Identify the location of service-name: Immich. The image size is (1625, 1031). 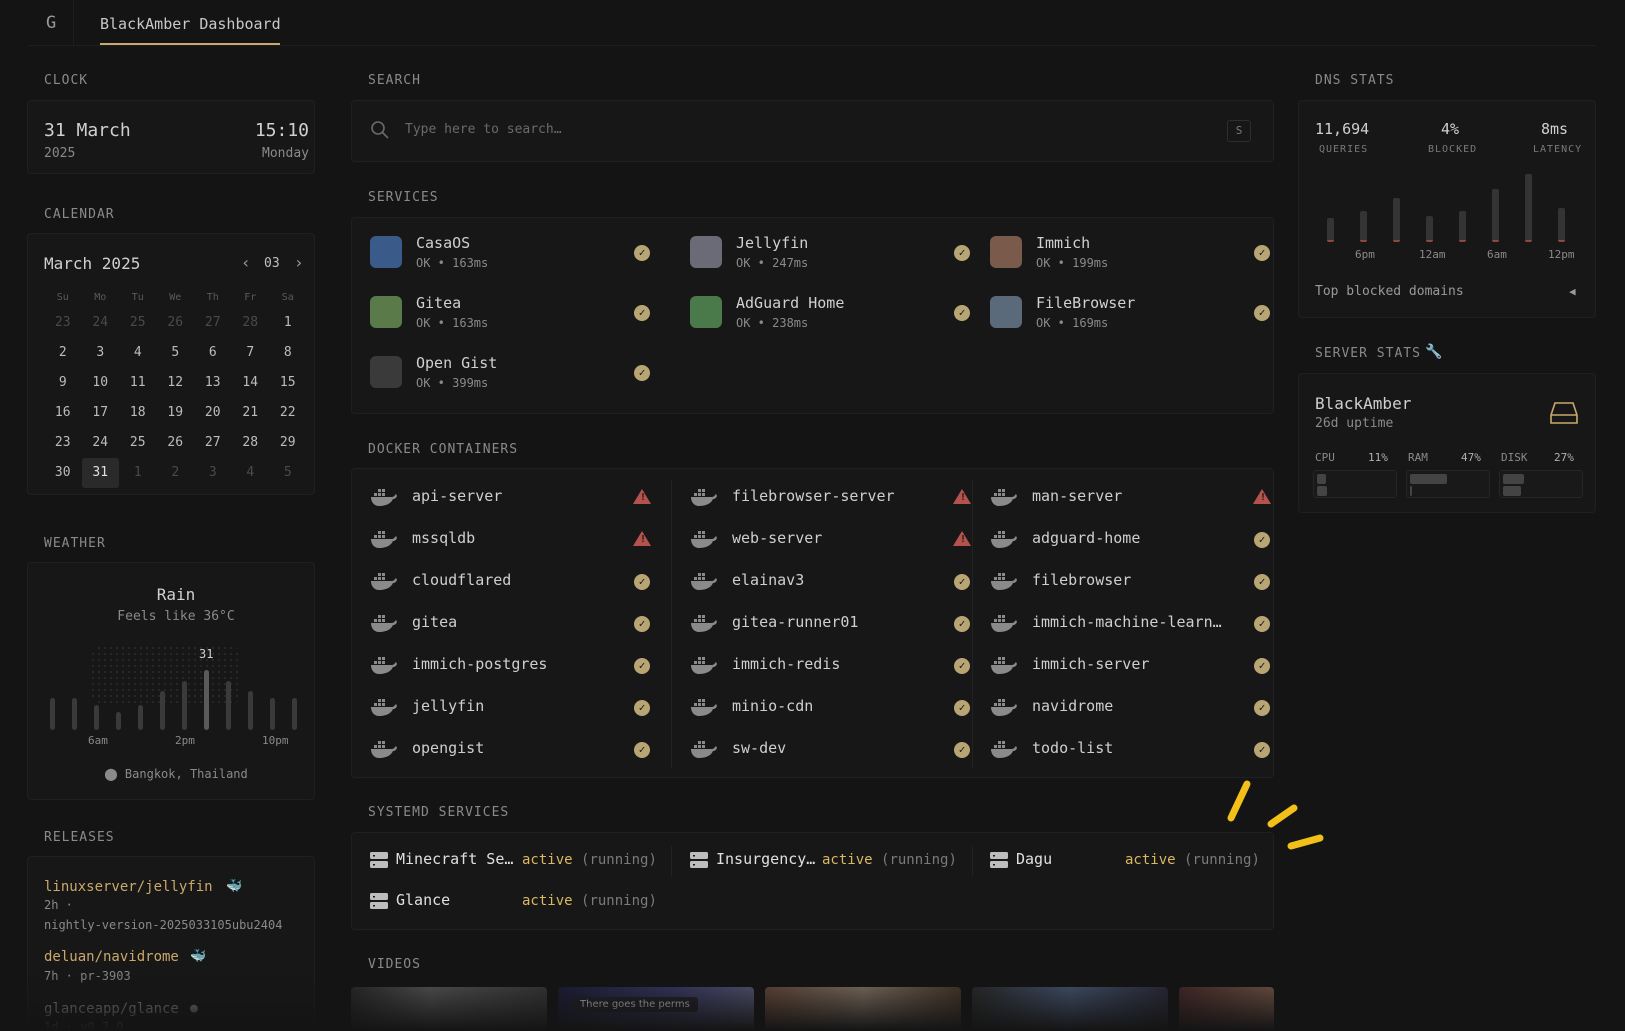
(1063, 243).